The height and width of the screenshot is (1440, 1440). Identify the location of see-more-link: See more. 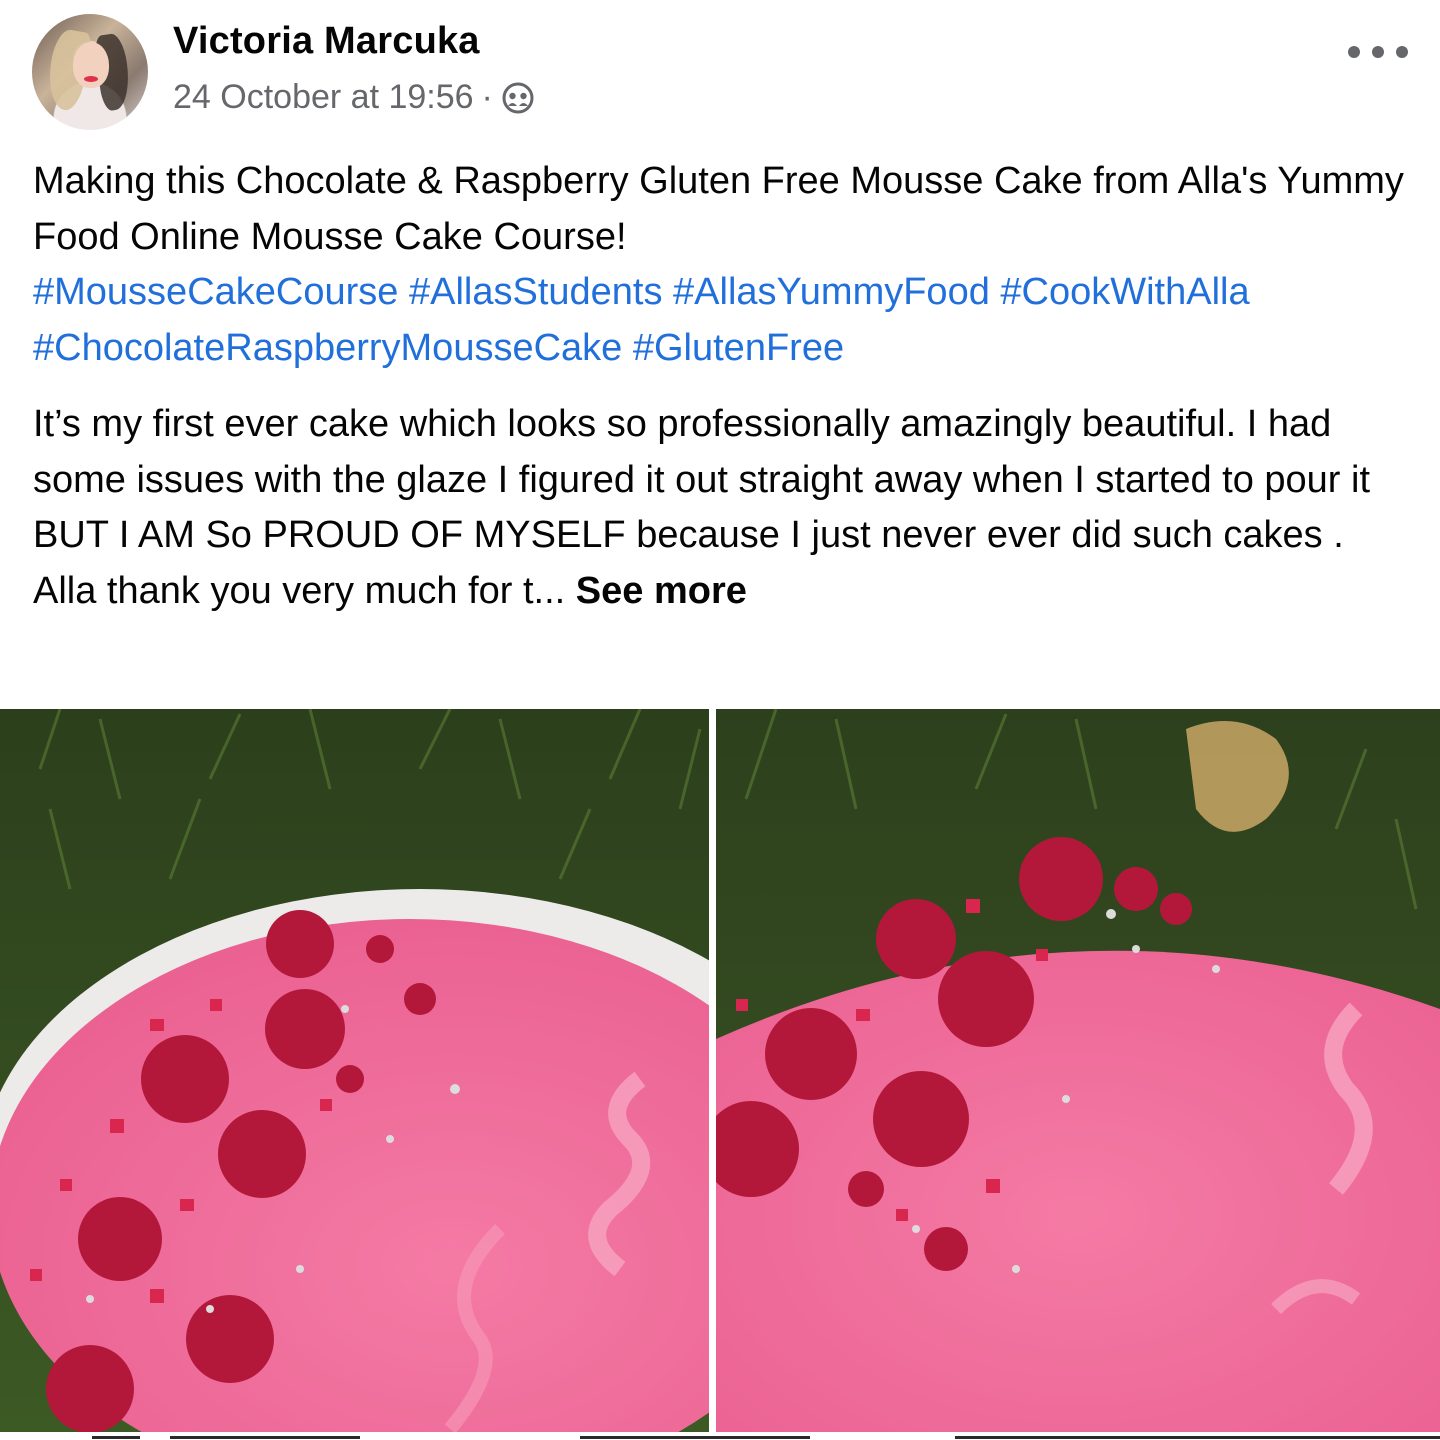
(661, 591).